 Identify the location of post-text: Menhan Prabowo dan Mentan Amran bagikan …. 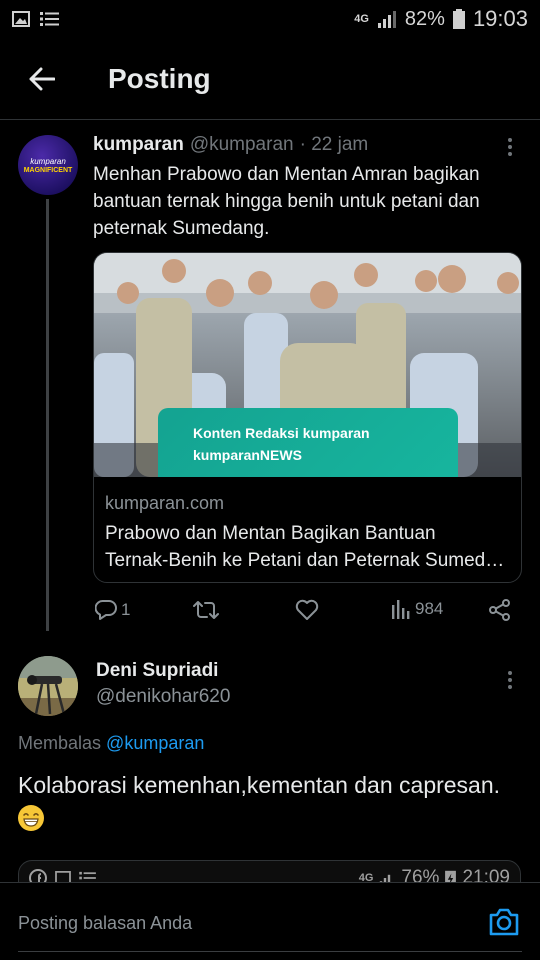
(286, 201).